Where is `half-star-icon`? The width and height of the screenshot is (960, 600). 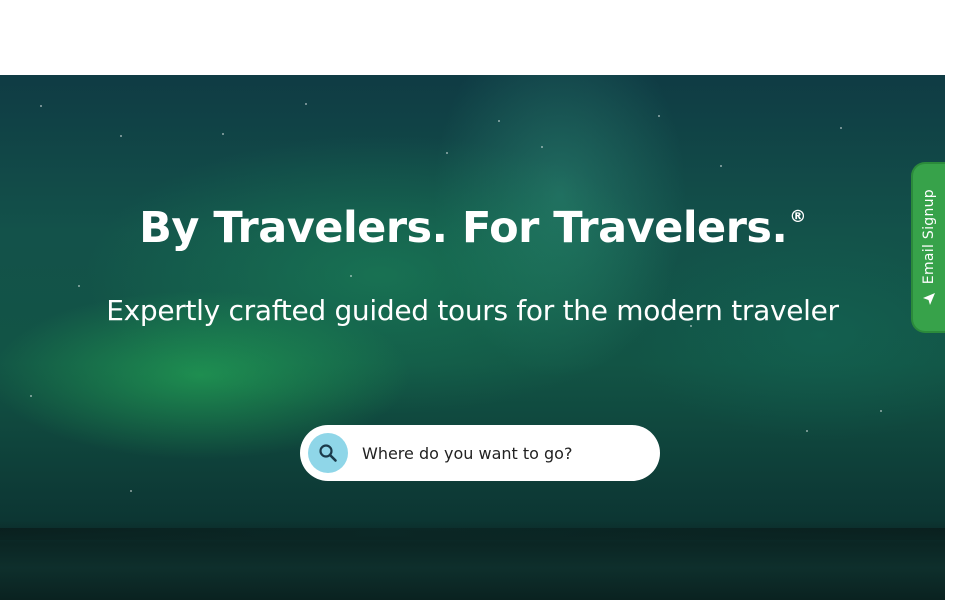
half-star-icon is located at coordinates (533, 591).